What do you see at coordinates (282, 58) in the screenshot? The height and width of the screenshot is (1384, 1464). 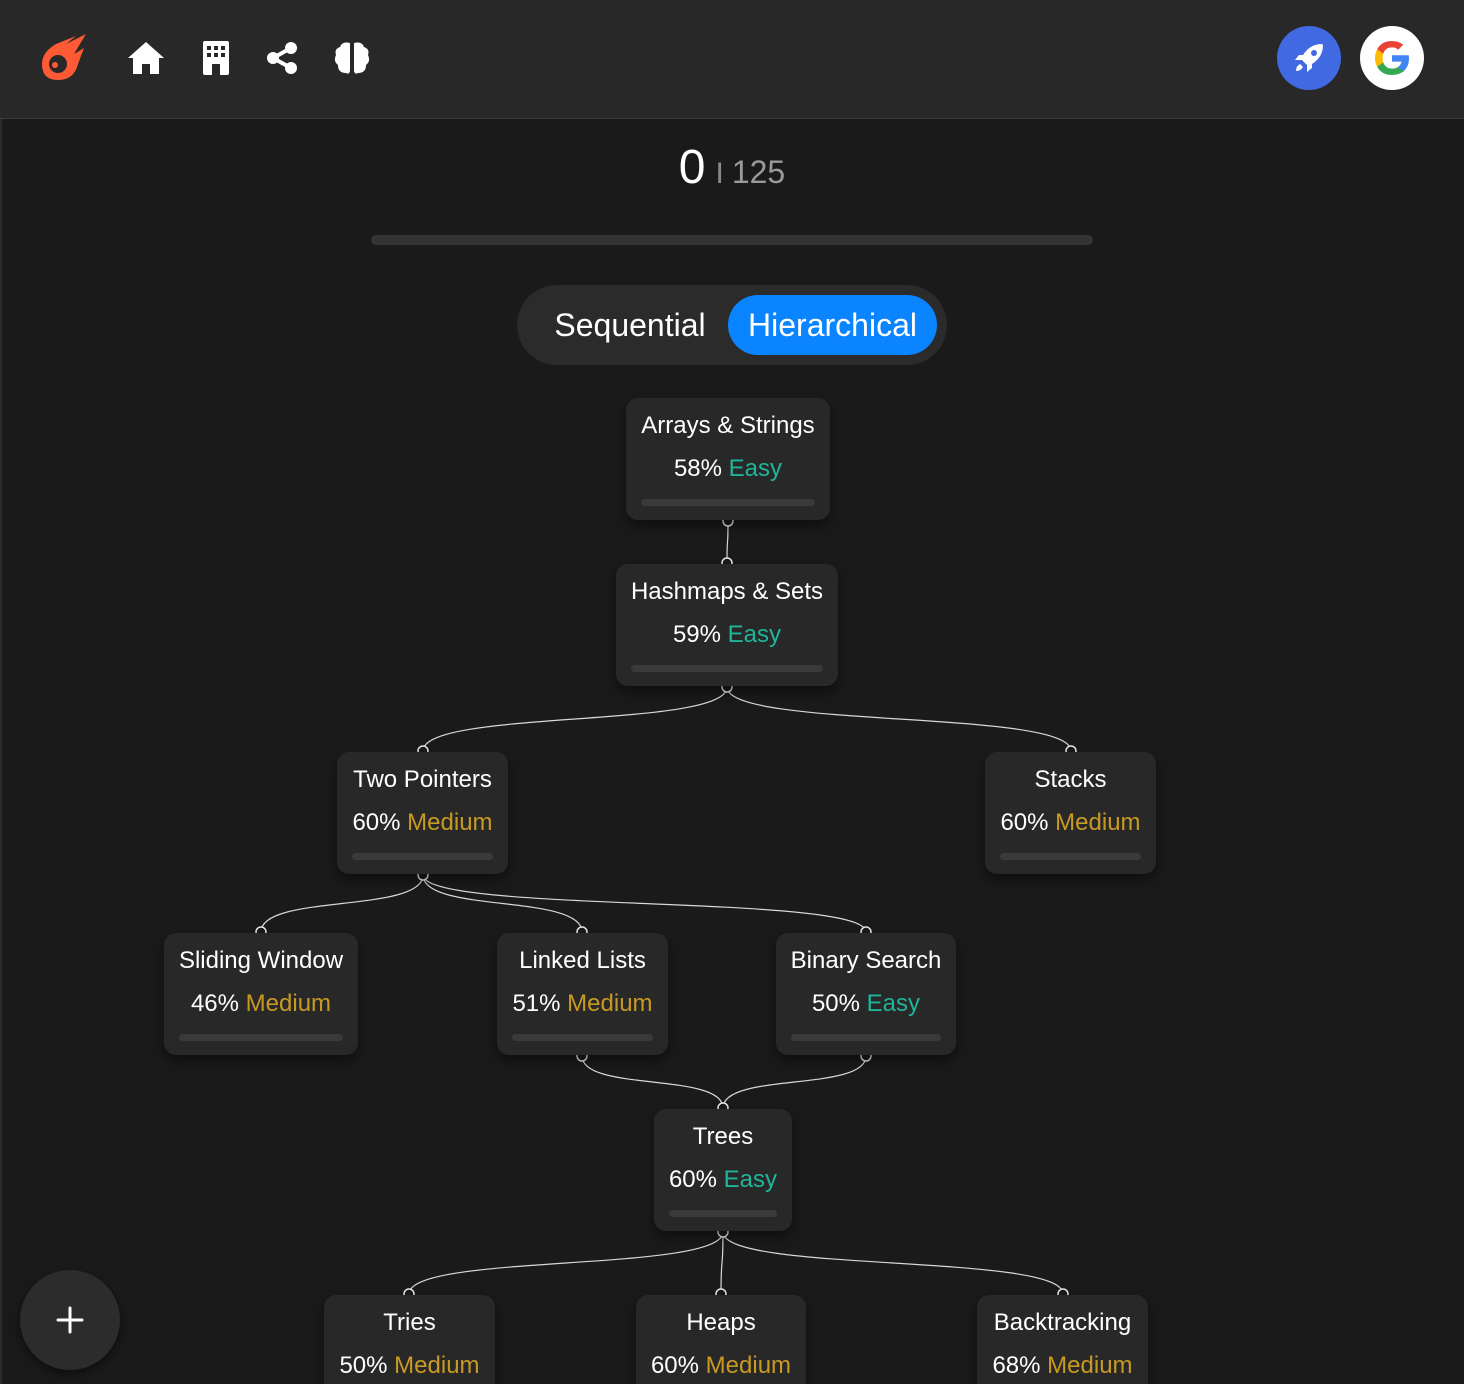 I see `share-icon` at bounding box center [282, 58].